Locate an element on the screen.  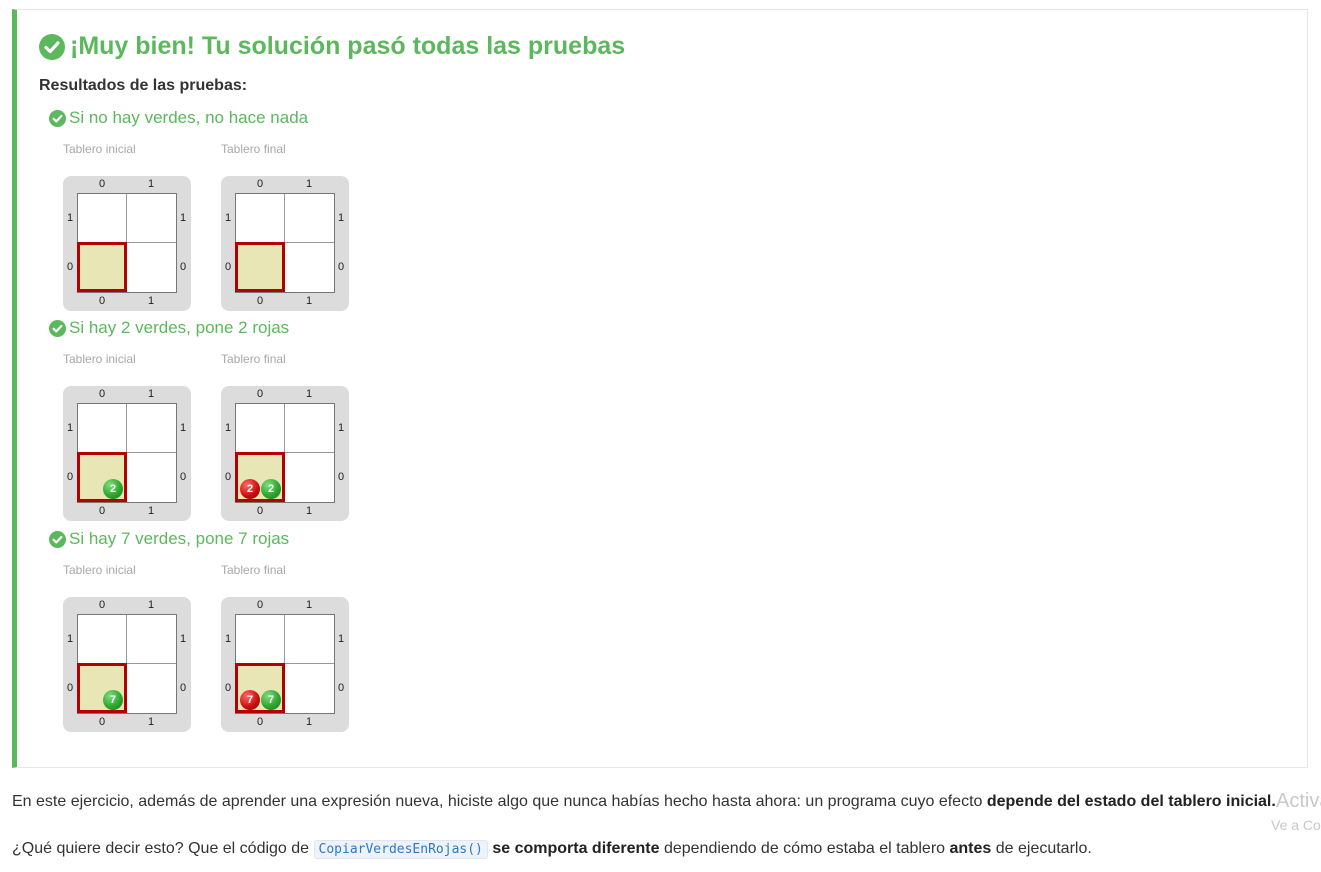
board-grid: 2 is located at coordinates (127, 453).